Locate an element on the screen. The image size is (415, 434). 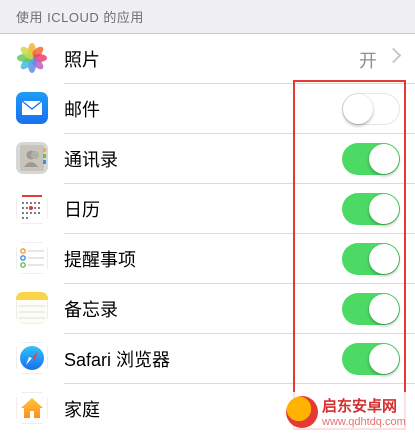
row-label: 通讯录 is located at coordinates (91, 160).